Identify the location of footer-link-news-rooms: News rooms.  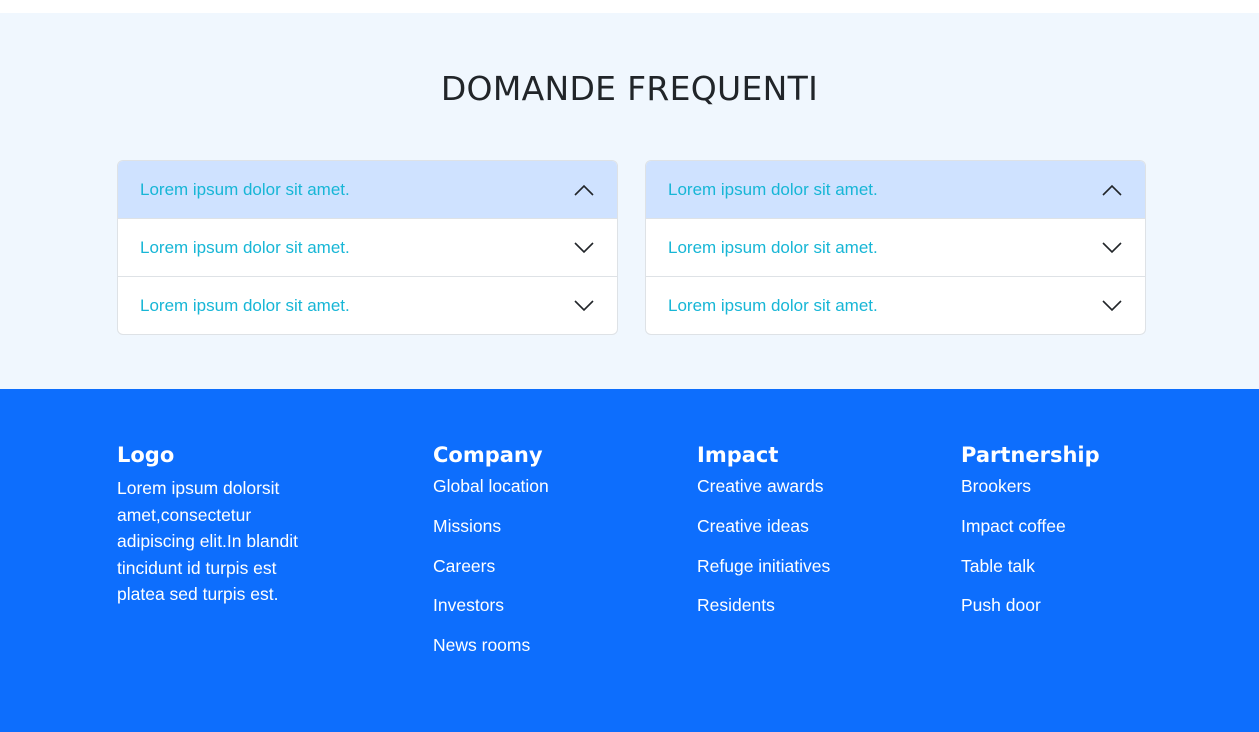
(491, 645).